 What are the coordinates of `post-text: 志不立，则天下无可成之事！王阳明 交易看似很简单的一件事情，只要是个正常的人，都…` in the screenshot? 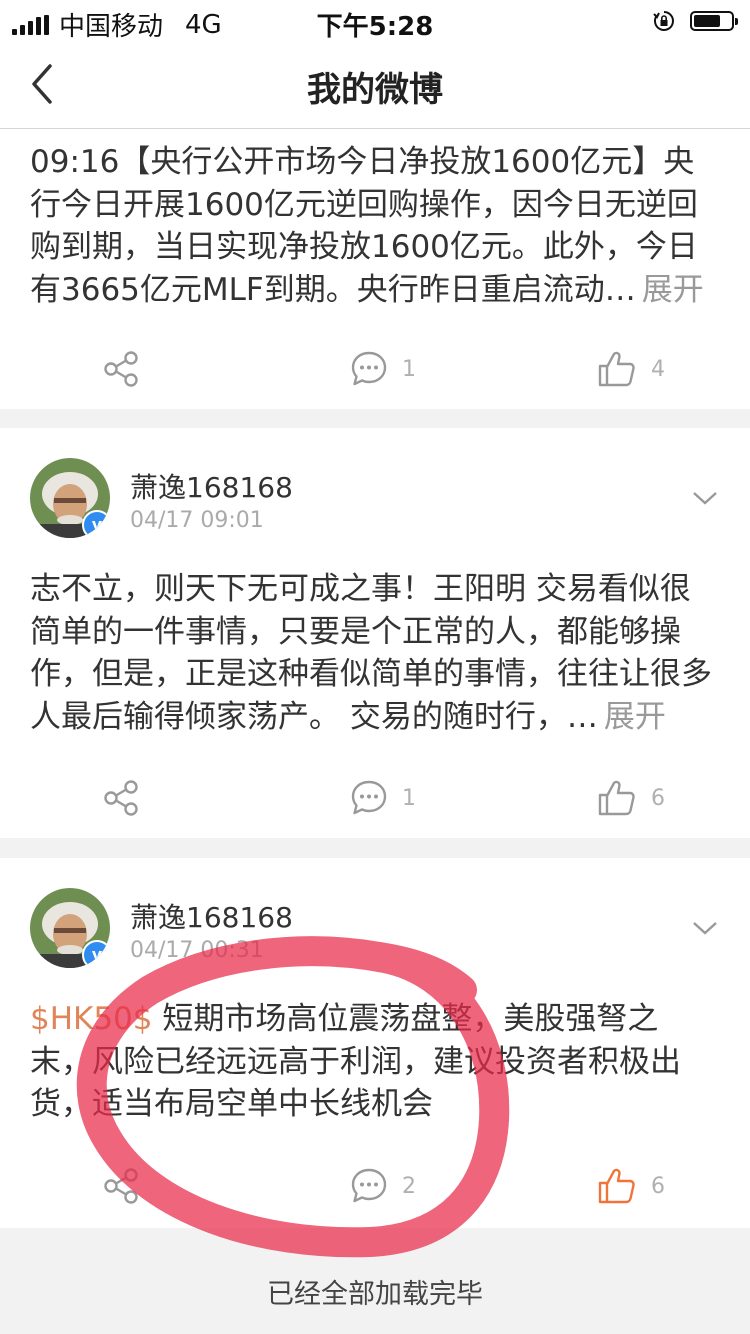 It's located at (371, 653).